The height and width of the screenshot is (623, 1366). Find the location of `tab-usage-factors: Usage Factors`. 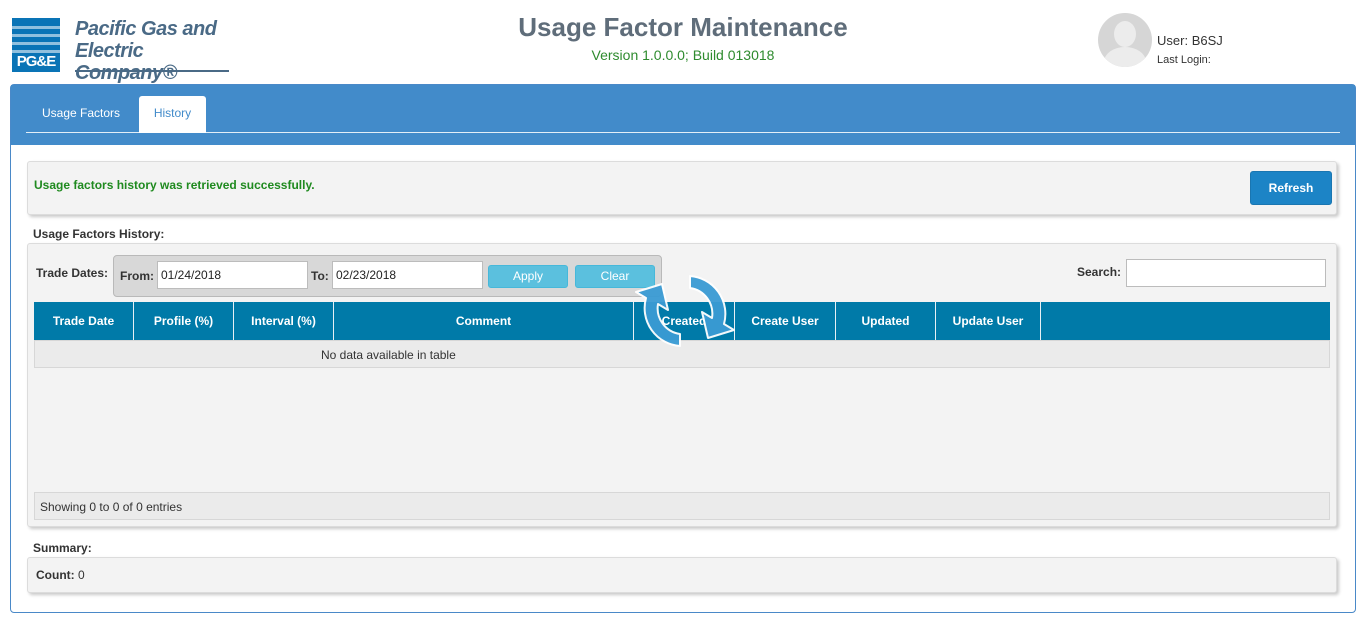

tab-usage-factors: Usage Factors is located at coordinates (81, 114).